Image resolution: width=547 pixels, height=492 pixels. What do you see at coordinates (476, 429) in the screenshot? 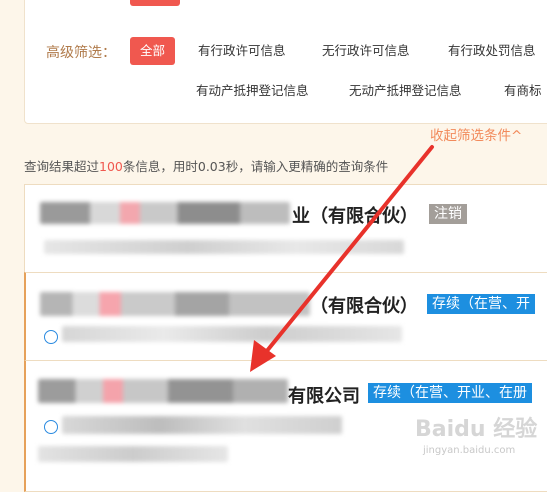
I see `watermark-logo: Baidu 经验` at bounding box center [476, 429].